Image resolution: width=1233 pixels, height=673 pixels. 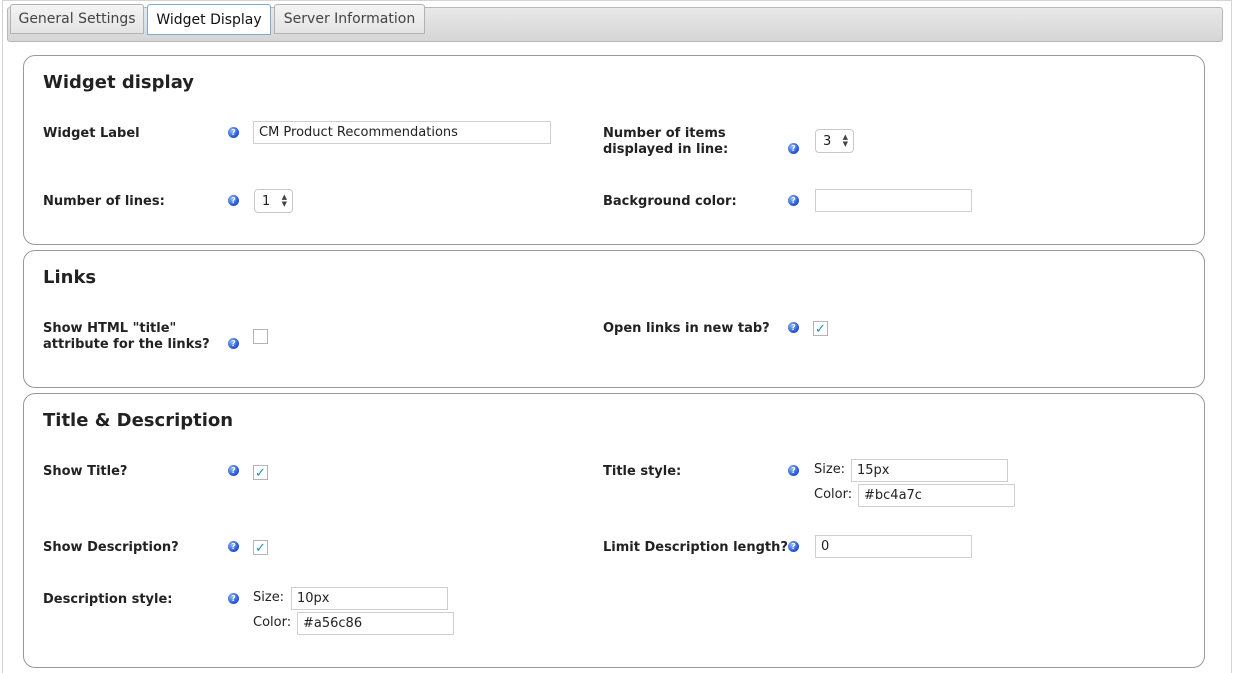 I want to click on open-new-tab-checkbox: ✓, so click(x=820, y=328).